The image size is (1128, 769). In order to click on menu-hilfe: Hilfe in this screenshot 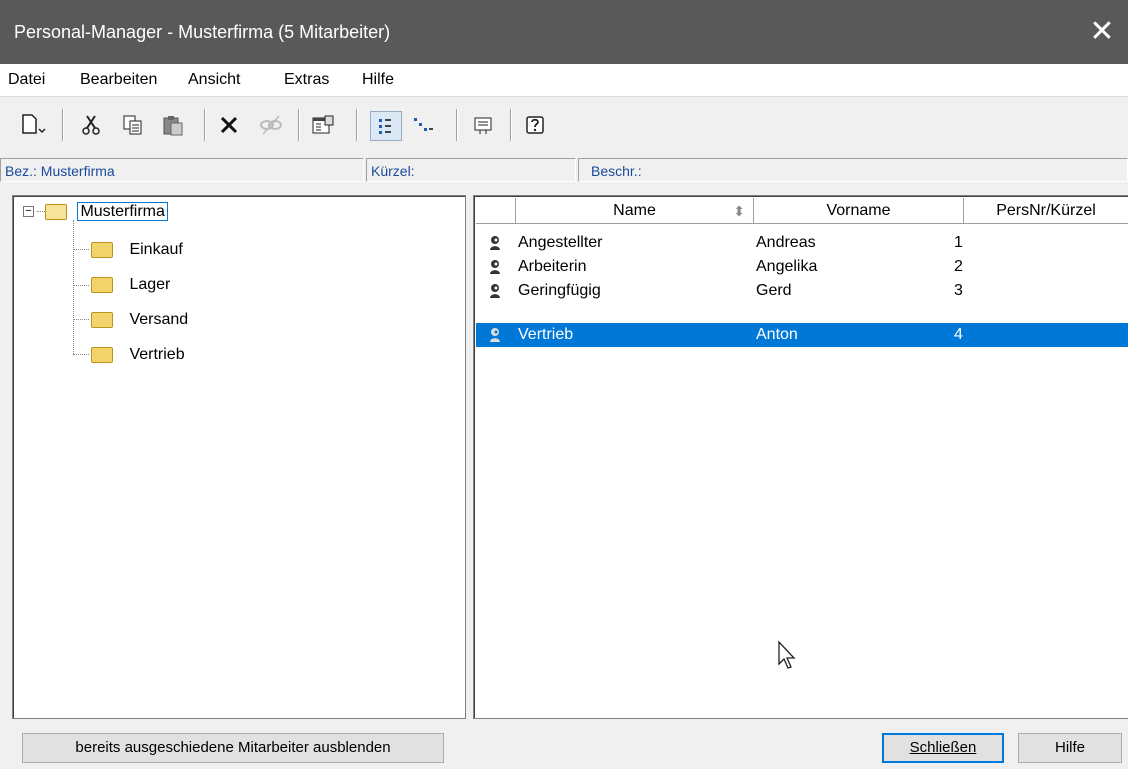, I will do `click(378, 80)`.